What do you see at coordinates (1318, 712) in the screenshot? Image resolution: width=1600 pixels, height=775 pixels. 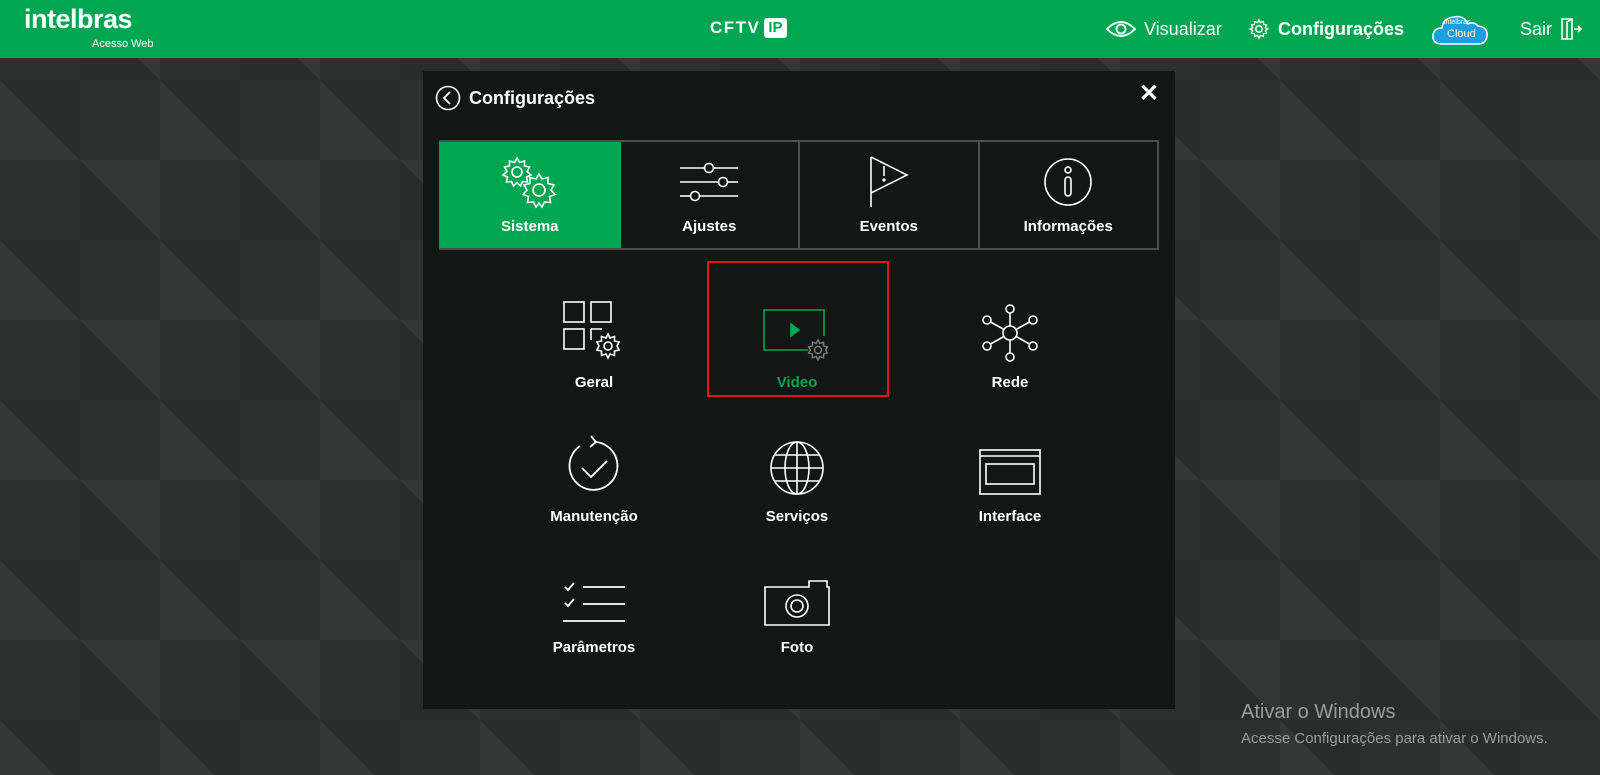 I see `watermark-title: Ativar o Windows` at bounding box center [1318, 712].